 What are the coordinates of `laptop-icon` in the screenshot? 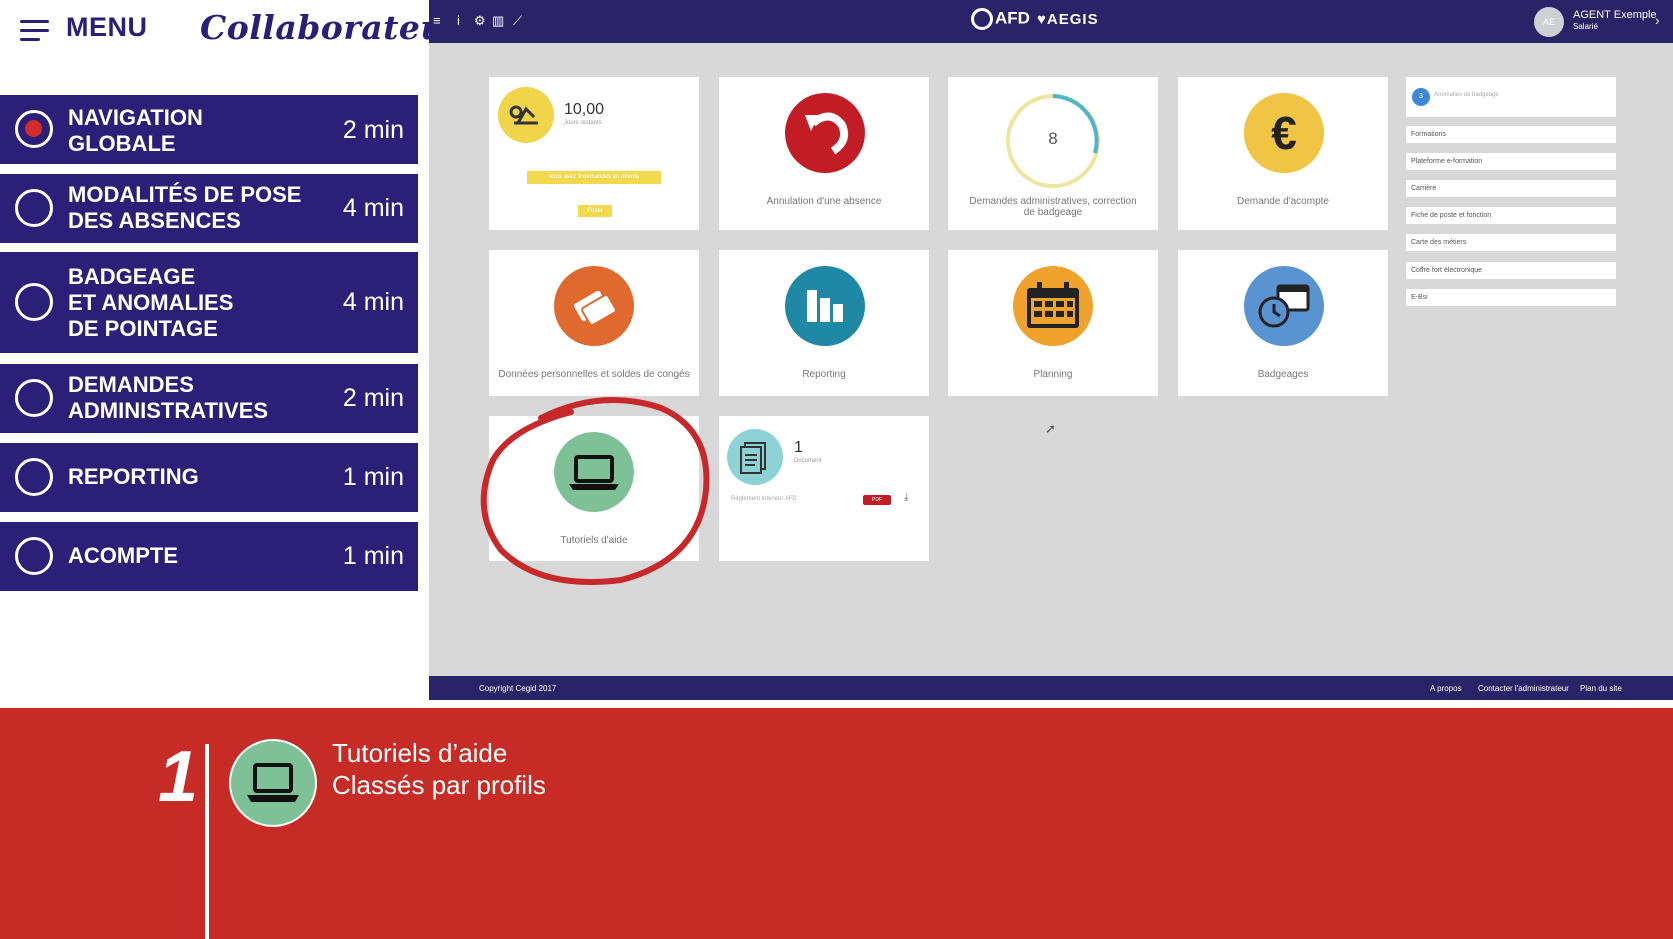 It's located at (273, 783).